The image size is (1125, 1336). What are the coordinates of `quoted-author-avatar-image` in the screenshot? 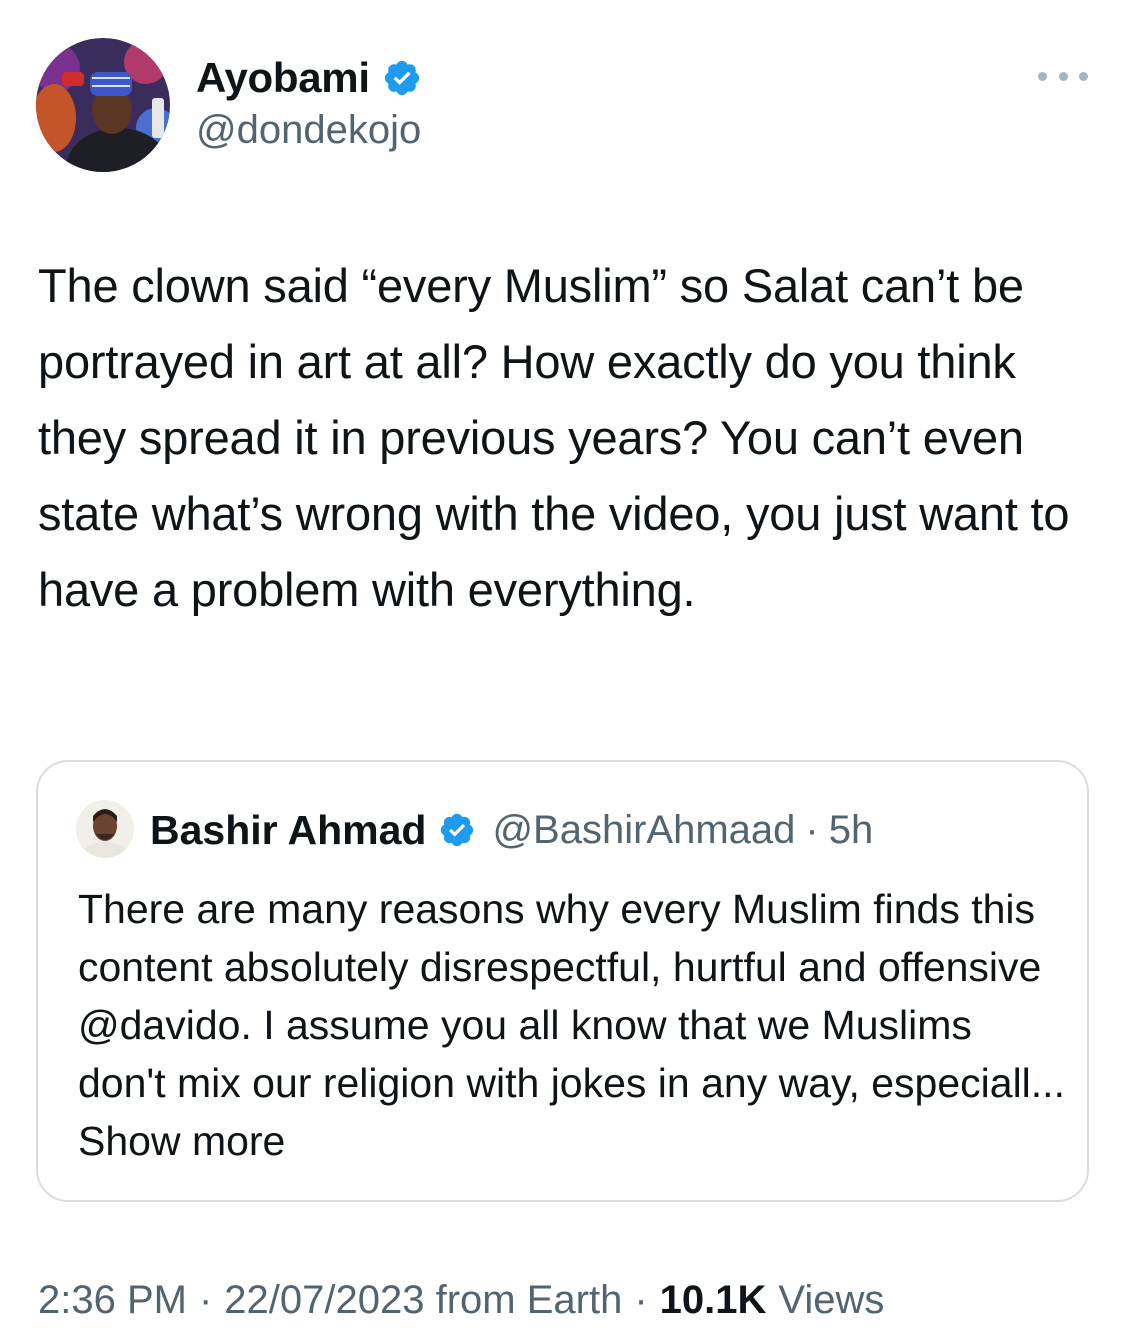 It's located at (105, 829).